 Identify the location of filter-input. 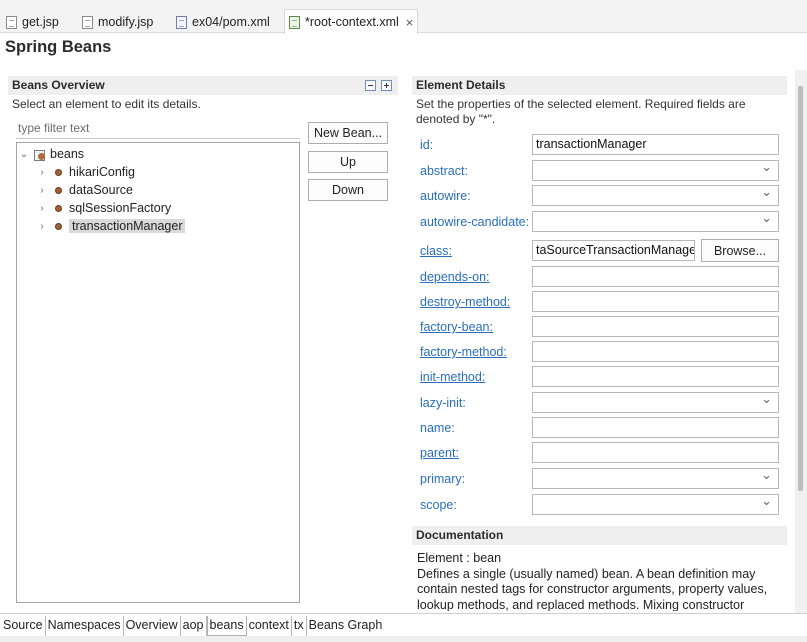
(158, 128).